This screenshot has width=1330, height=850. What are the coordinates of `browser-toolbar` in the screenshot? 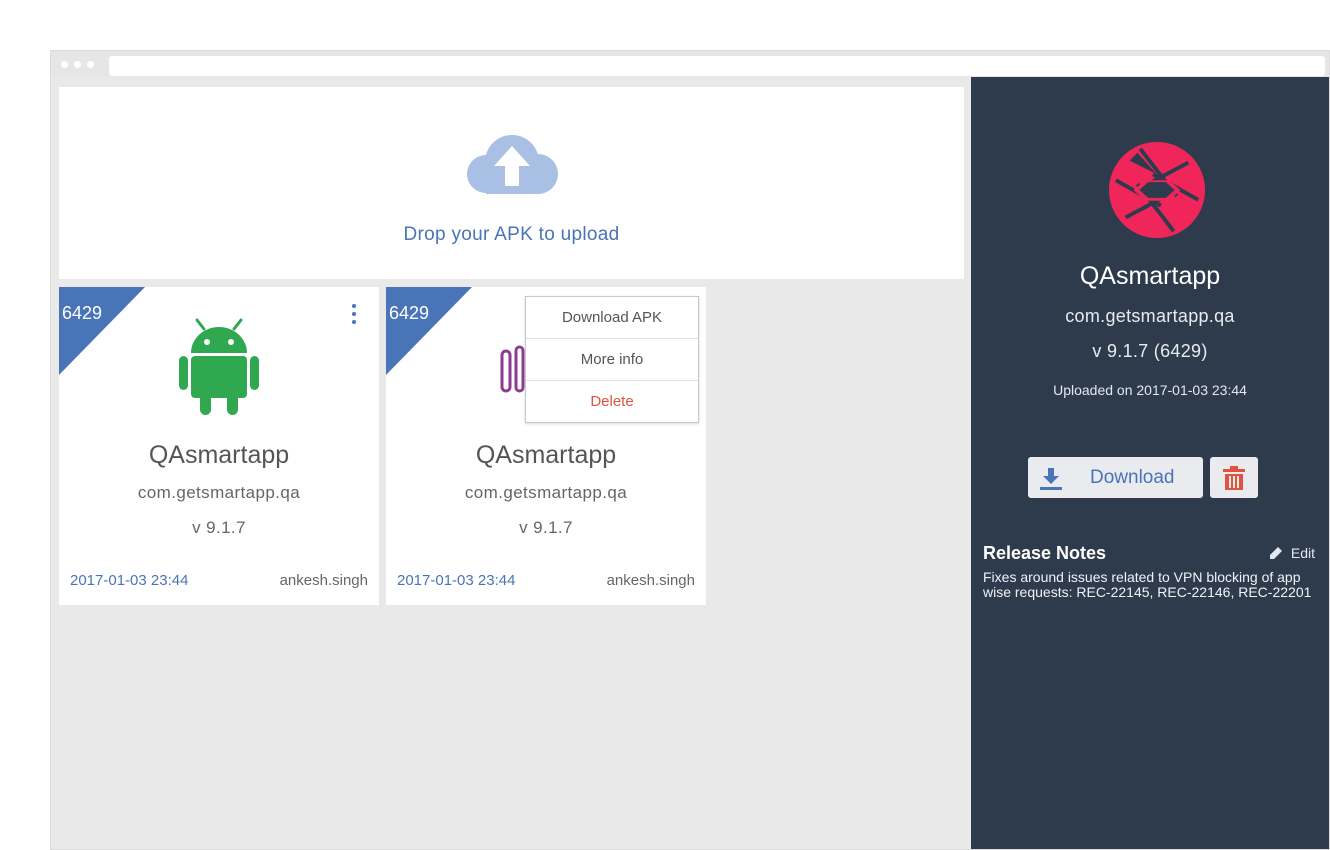 It's located at (690, 64).